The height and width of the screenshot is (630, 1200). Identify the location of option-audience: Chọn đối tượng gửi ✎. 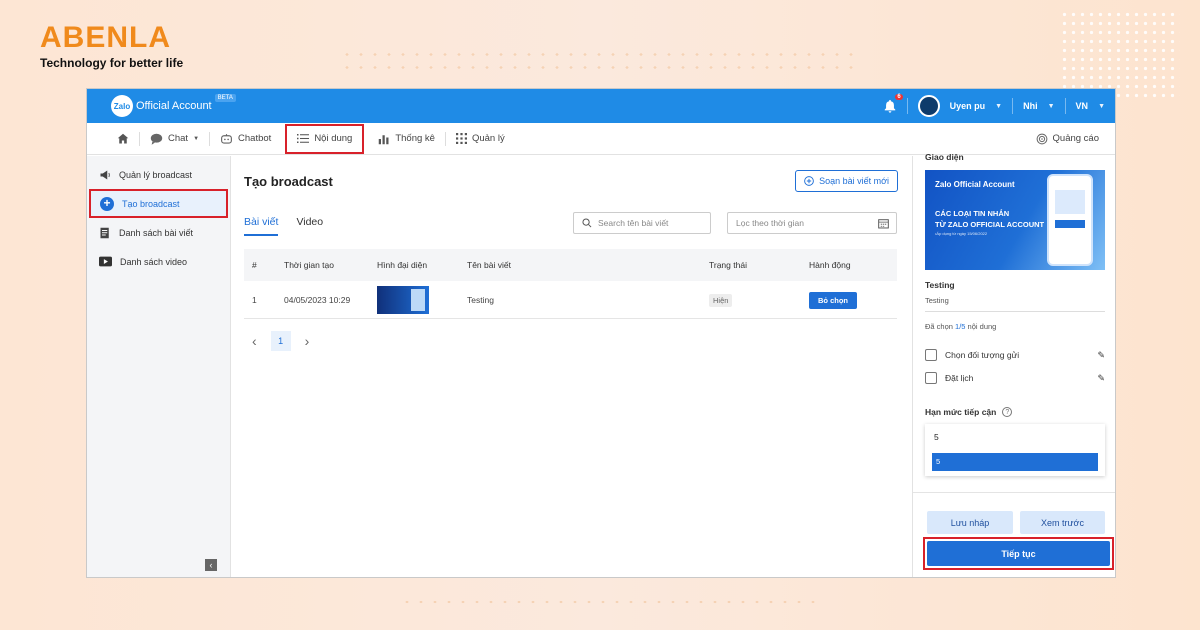
(1015, 355).